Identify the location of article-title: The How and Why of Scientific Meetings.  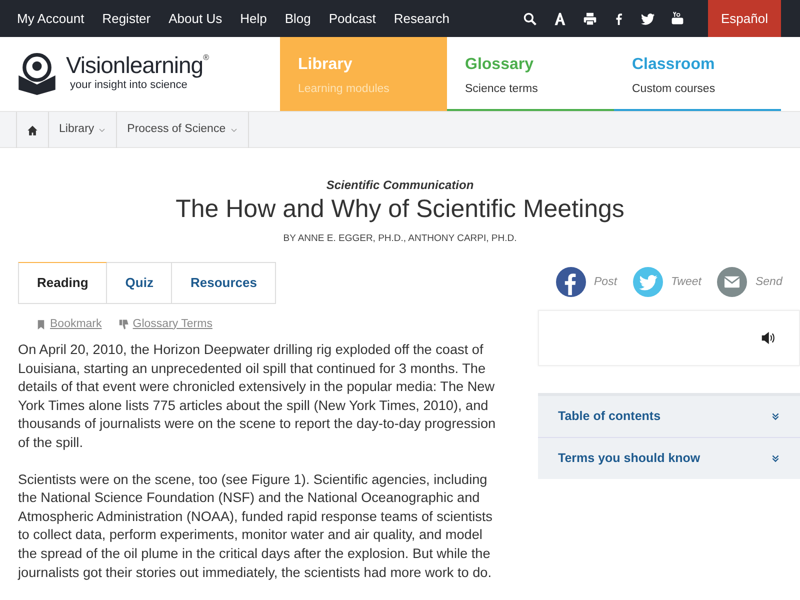
(400, 209).